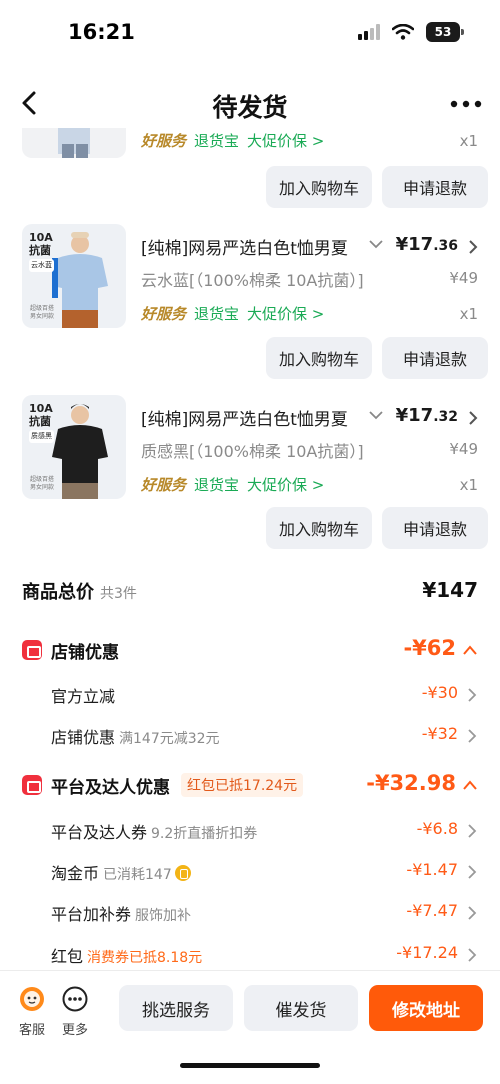 This screenshot has height=1084, width=500. I want to click on discount-row: 平台及达人券 9.2折直播折扣券 -¥6.8, so click(250, 831).